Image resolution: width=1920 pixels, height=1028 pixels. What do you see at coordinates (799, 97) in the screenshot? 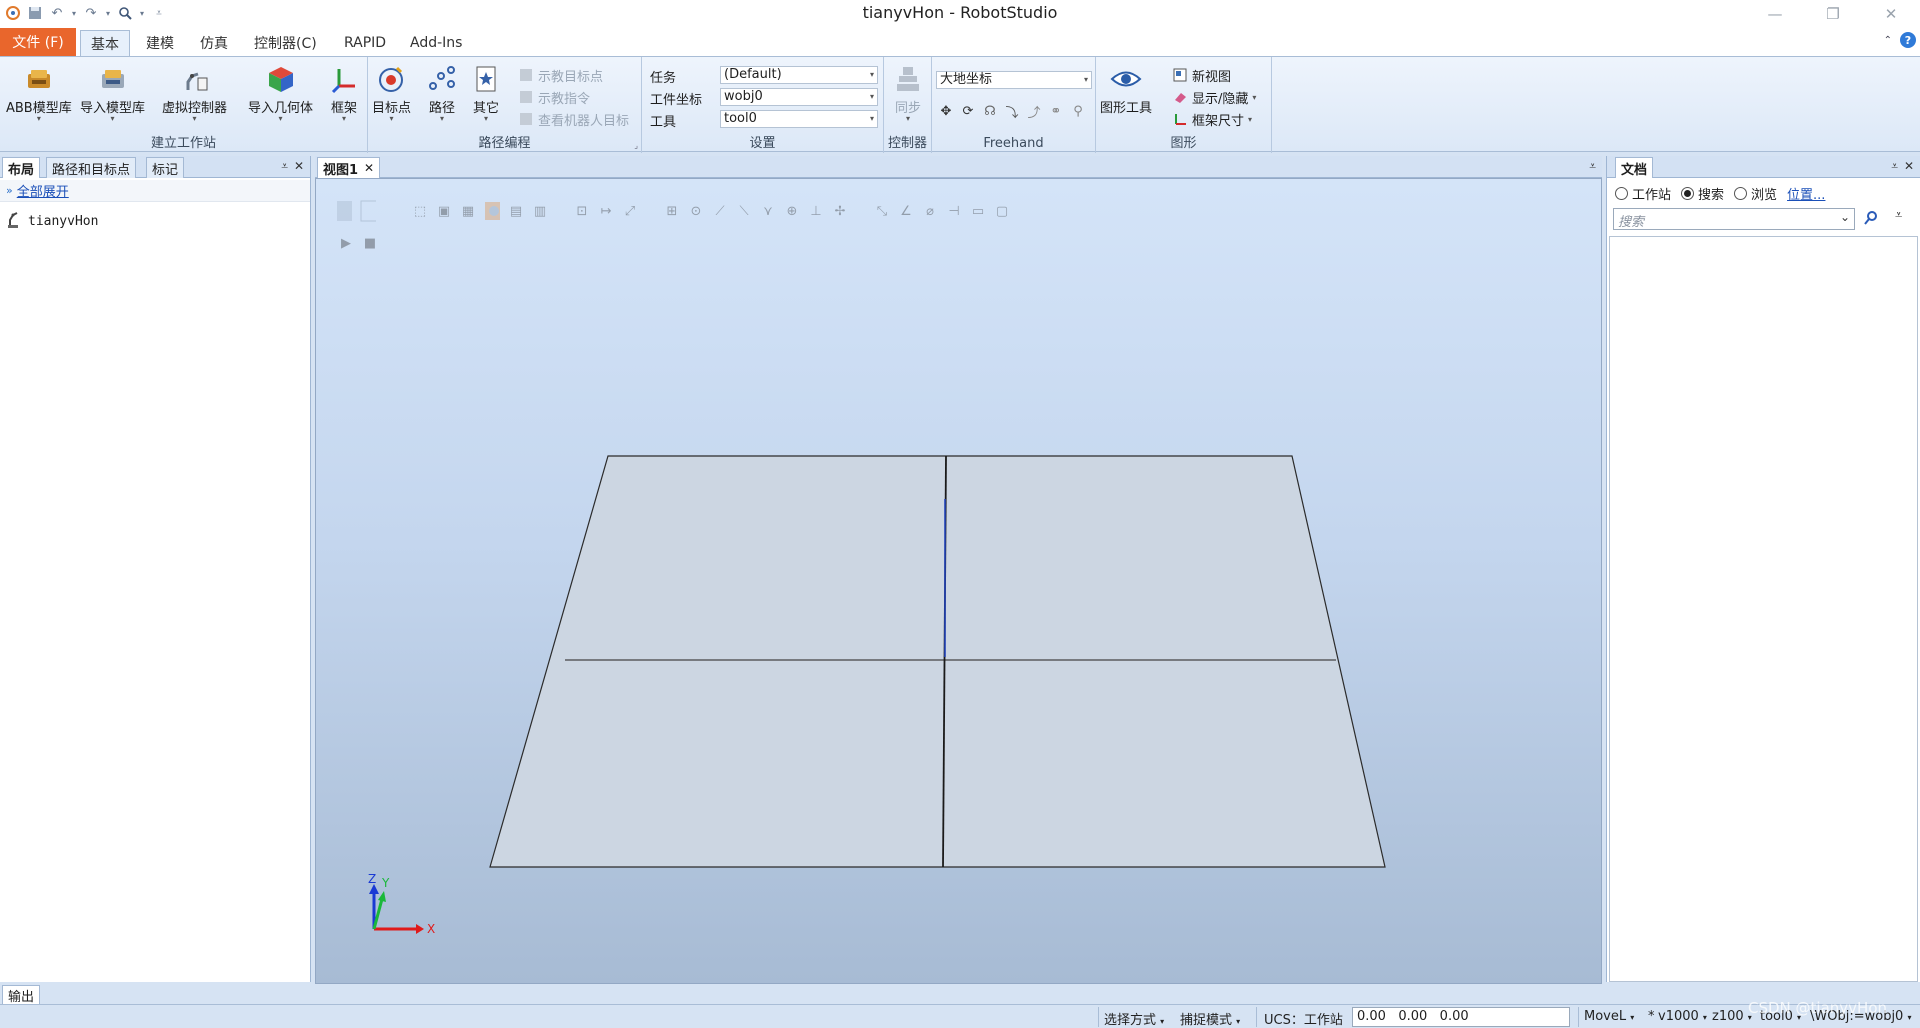
I see `wobj-select: wobj0 ▾` at bounding box center [799, 97].